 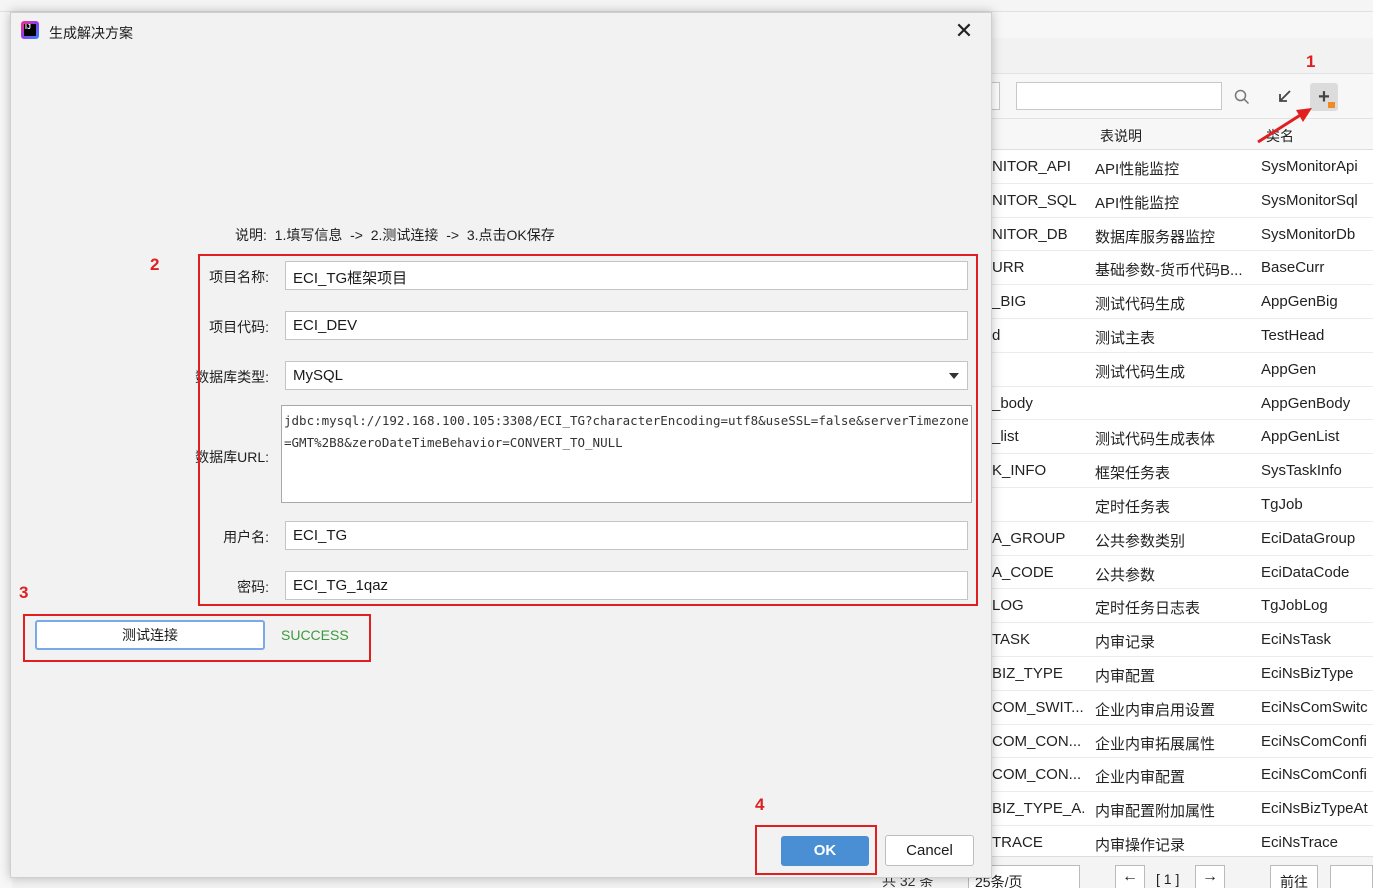 What do you see at coordinates (929, 850) in the screenshot?
I see `cancel-button: Cancel` at bounding box center [929, 850].